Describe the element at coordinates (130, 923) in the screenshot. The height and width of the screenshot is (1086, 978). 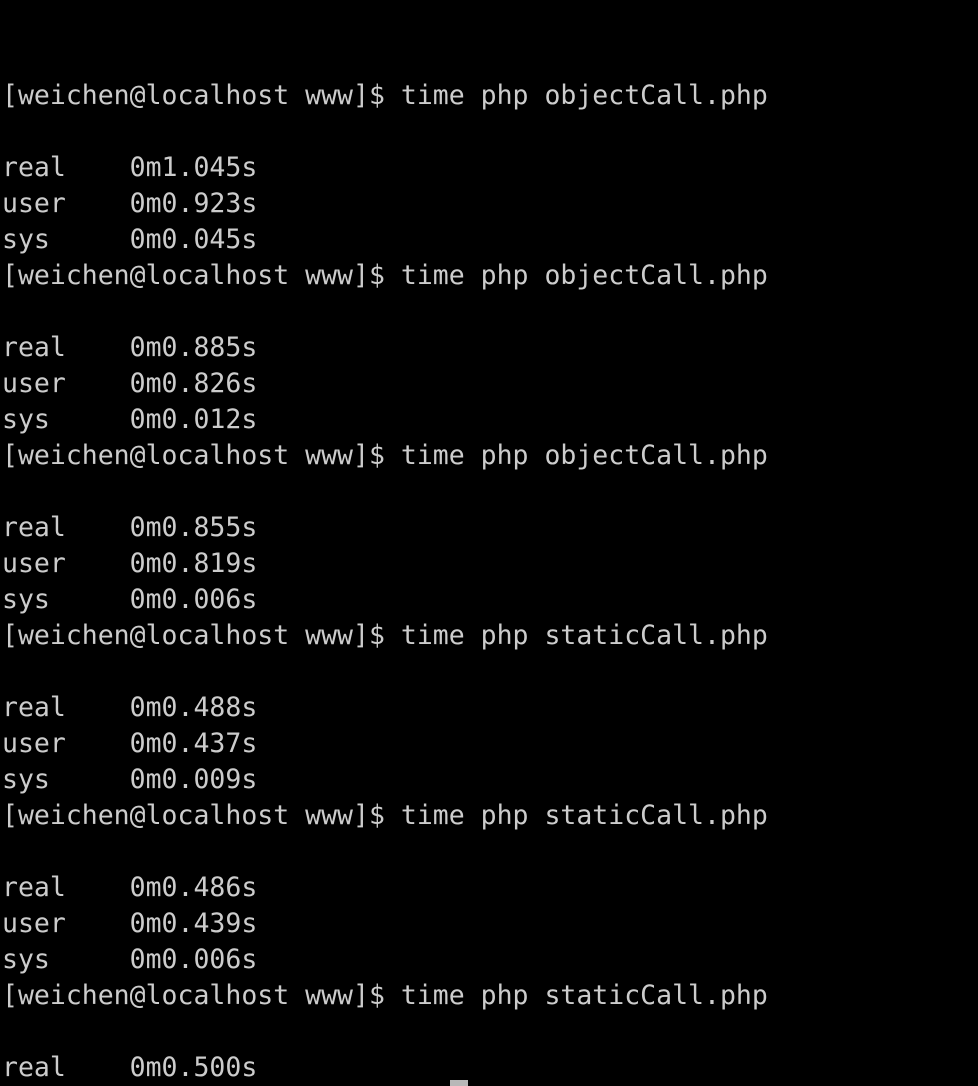
I see `terminal-line-text: user 0m0.439s` at that location.